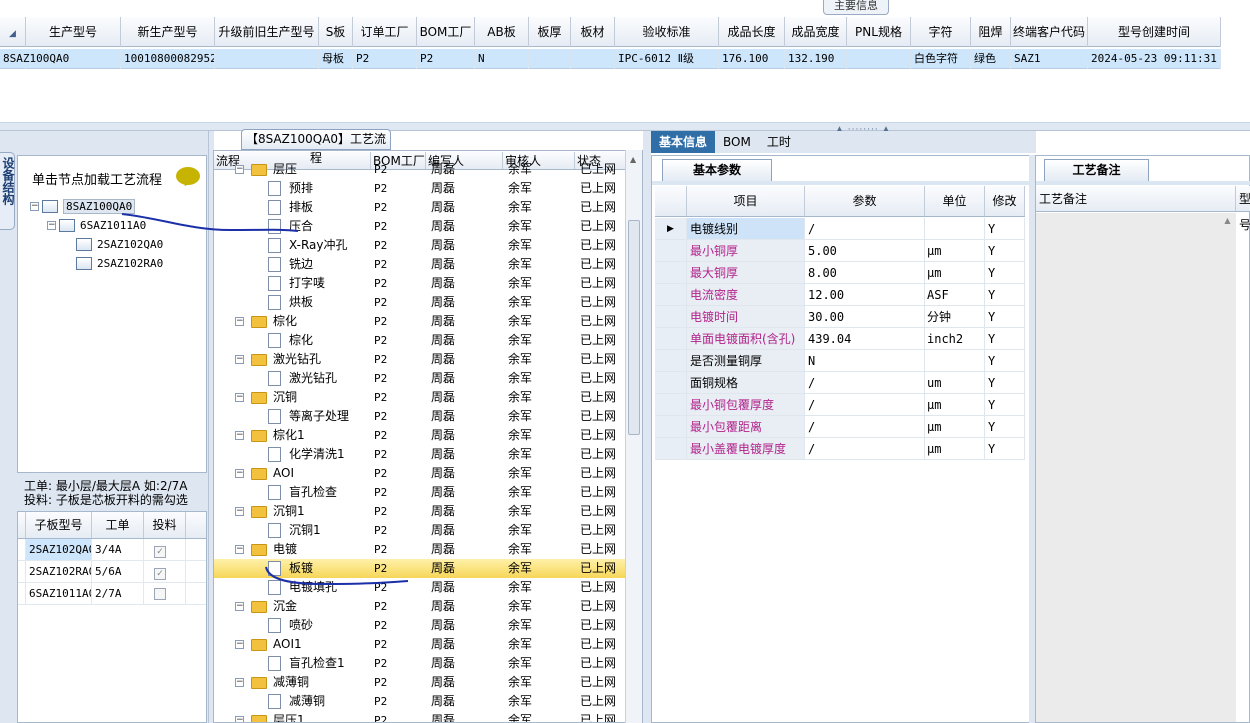 The height and width of the screenshot is (723, 1250). I want to click on col-header: 成品长度, so click(752, 32).